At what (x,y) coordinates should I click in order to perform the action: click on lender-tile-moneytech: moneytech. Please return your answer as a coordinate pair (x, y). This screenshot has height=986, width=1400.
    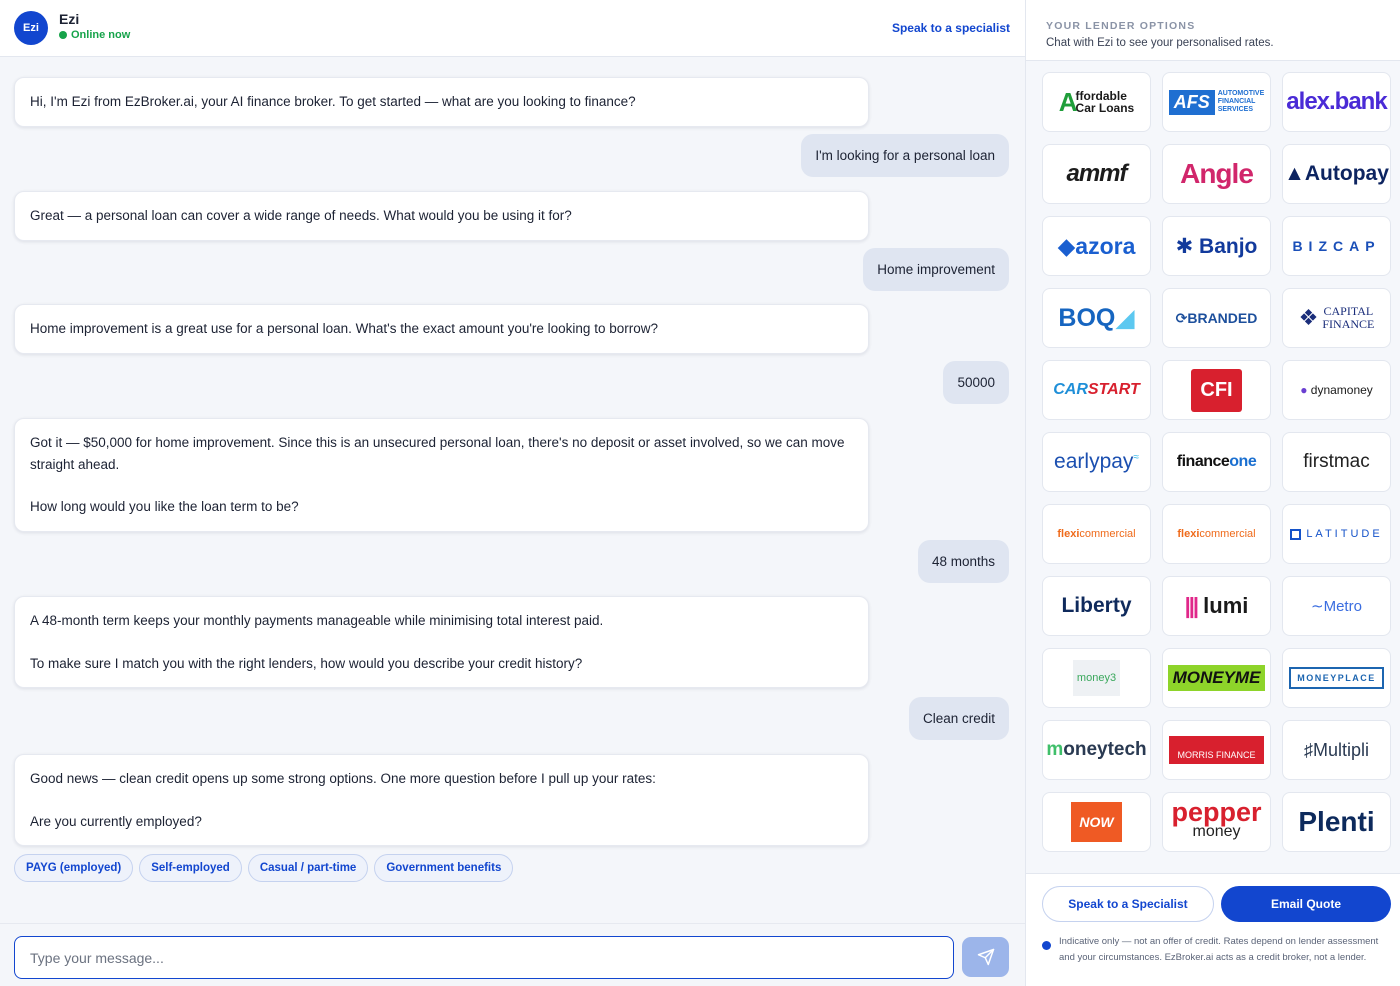
    Looking at the image, I should click on (1096, 750).